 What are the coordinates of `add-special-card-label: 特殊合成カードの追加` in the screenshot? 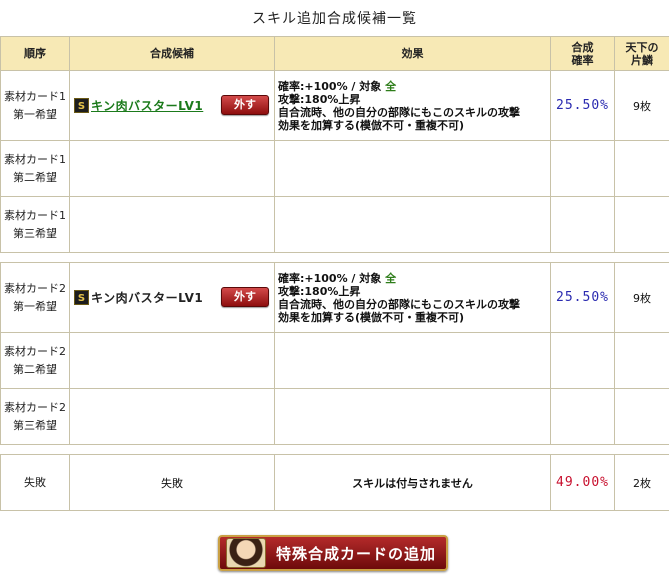 It's located at (356, 553).